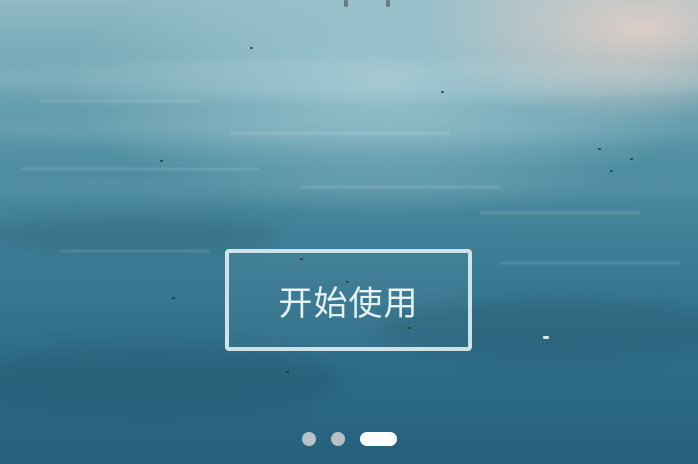  What do you see at coordinates (349, 439) in the screenshot?
I see `page-indicator` at bounding box center [349, 439].